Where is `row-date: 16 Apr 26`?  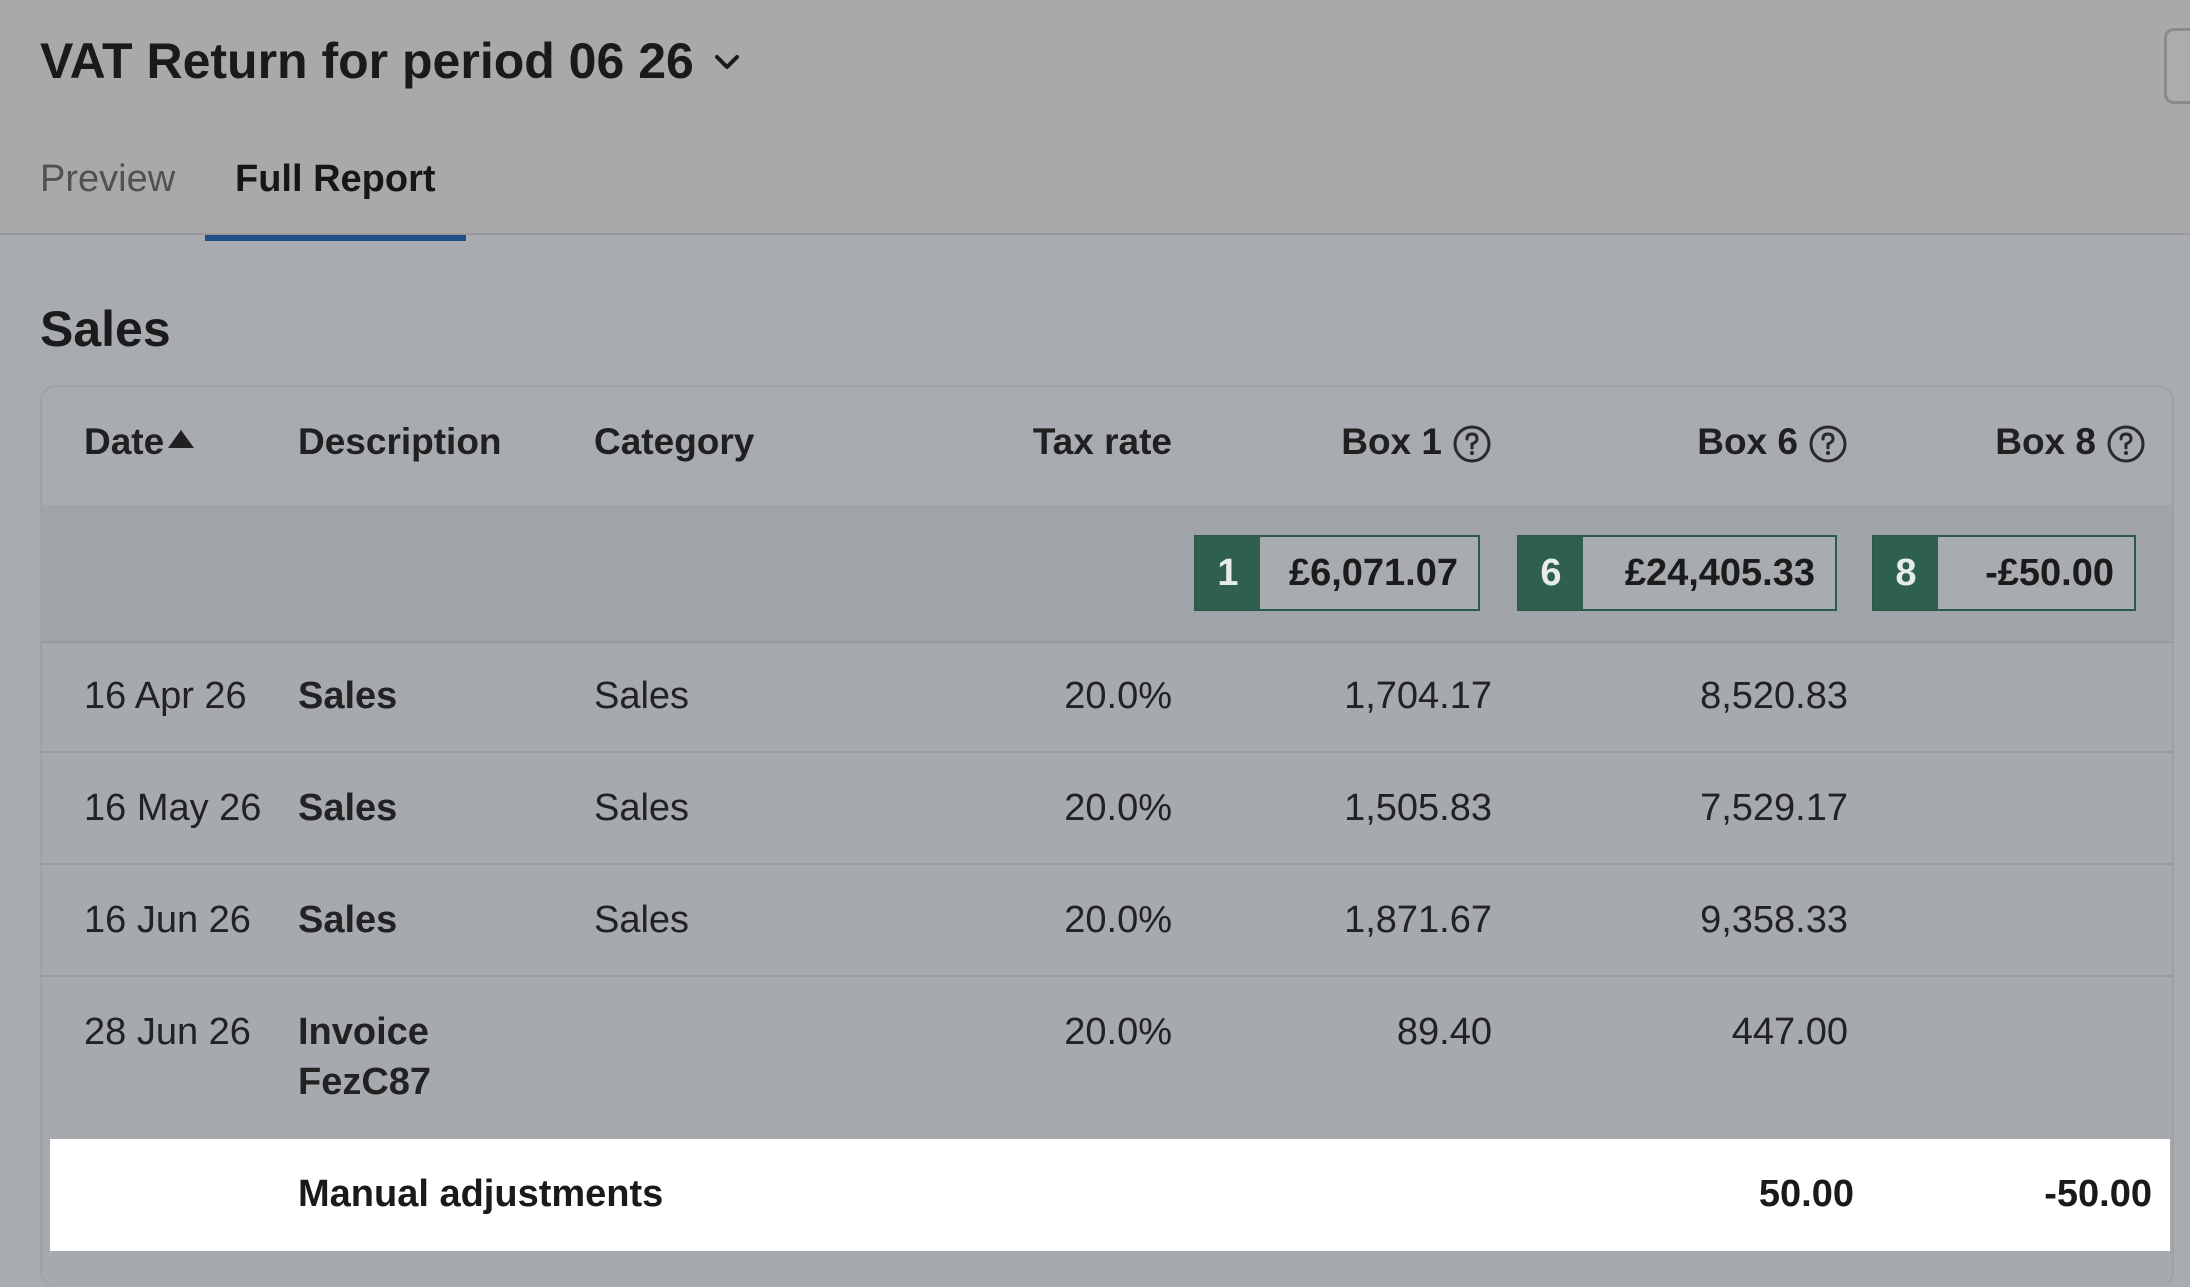
row-date: 16 Apr 26 is located at coordinates (165, 696).